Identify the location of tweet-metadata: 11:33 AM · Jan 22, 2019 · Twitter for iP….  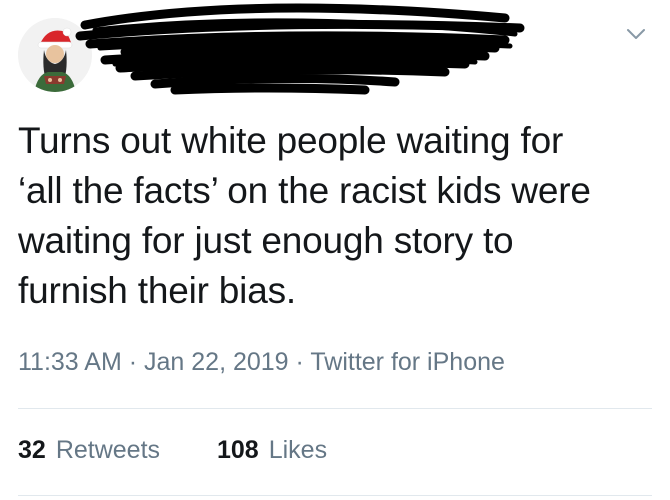
(261, 362).